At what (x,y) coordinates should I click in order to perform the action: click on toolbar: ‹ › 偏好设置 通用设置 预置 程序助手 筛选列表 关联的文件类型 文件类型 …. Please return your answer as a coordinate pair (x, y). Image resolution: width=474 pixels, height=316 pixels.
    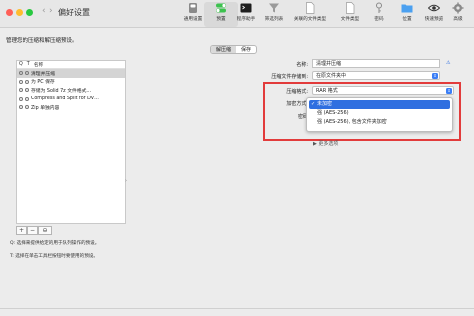
    Looking at the image, I should click on (237, 14).